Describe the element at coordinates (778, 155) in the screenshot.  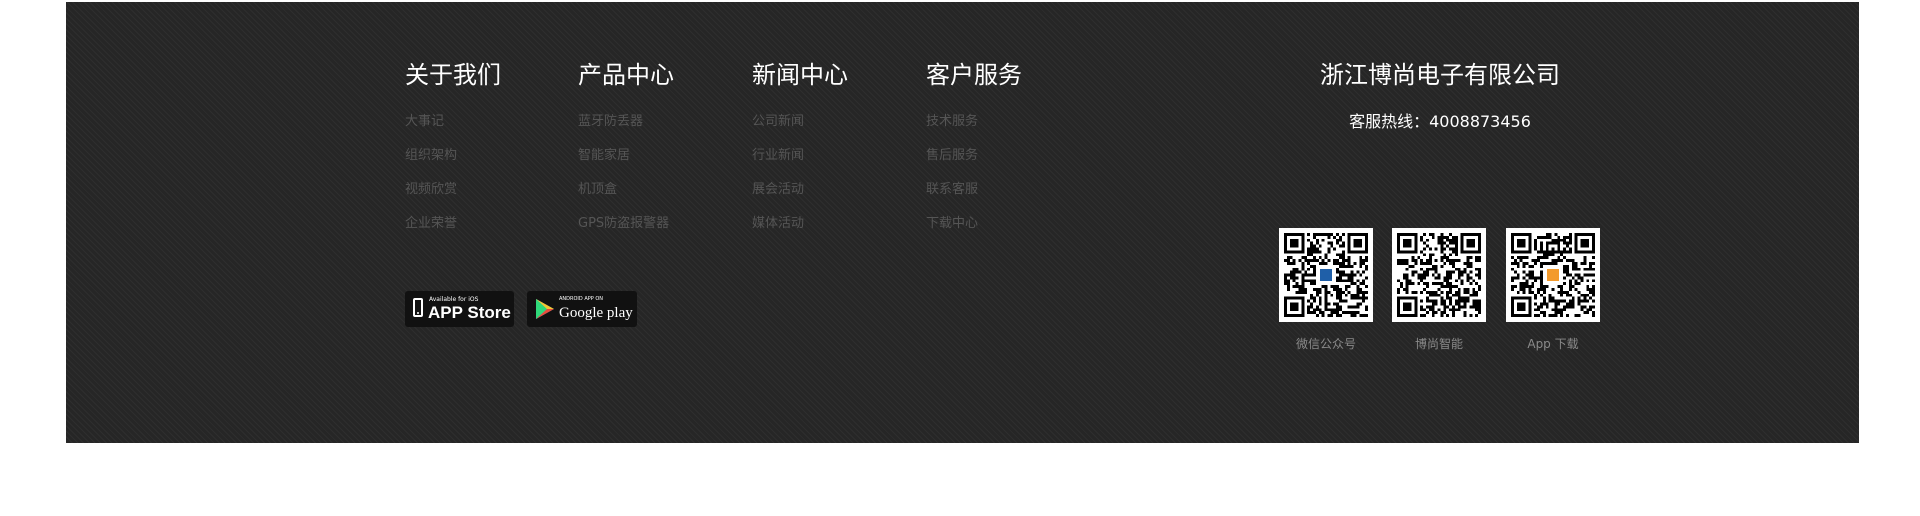
I see `footer-link: 行业新闻` at that location.